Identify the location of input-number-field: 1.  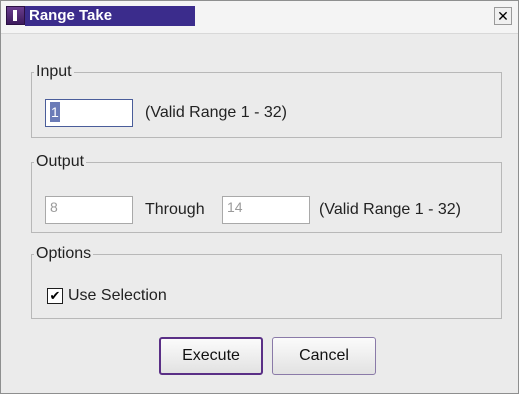
(89, 113).